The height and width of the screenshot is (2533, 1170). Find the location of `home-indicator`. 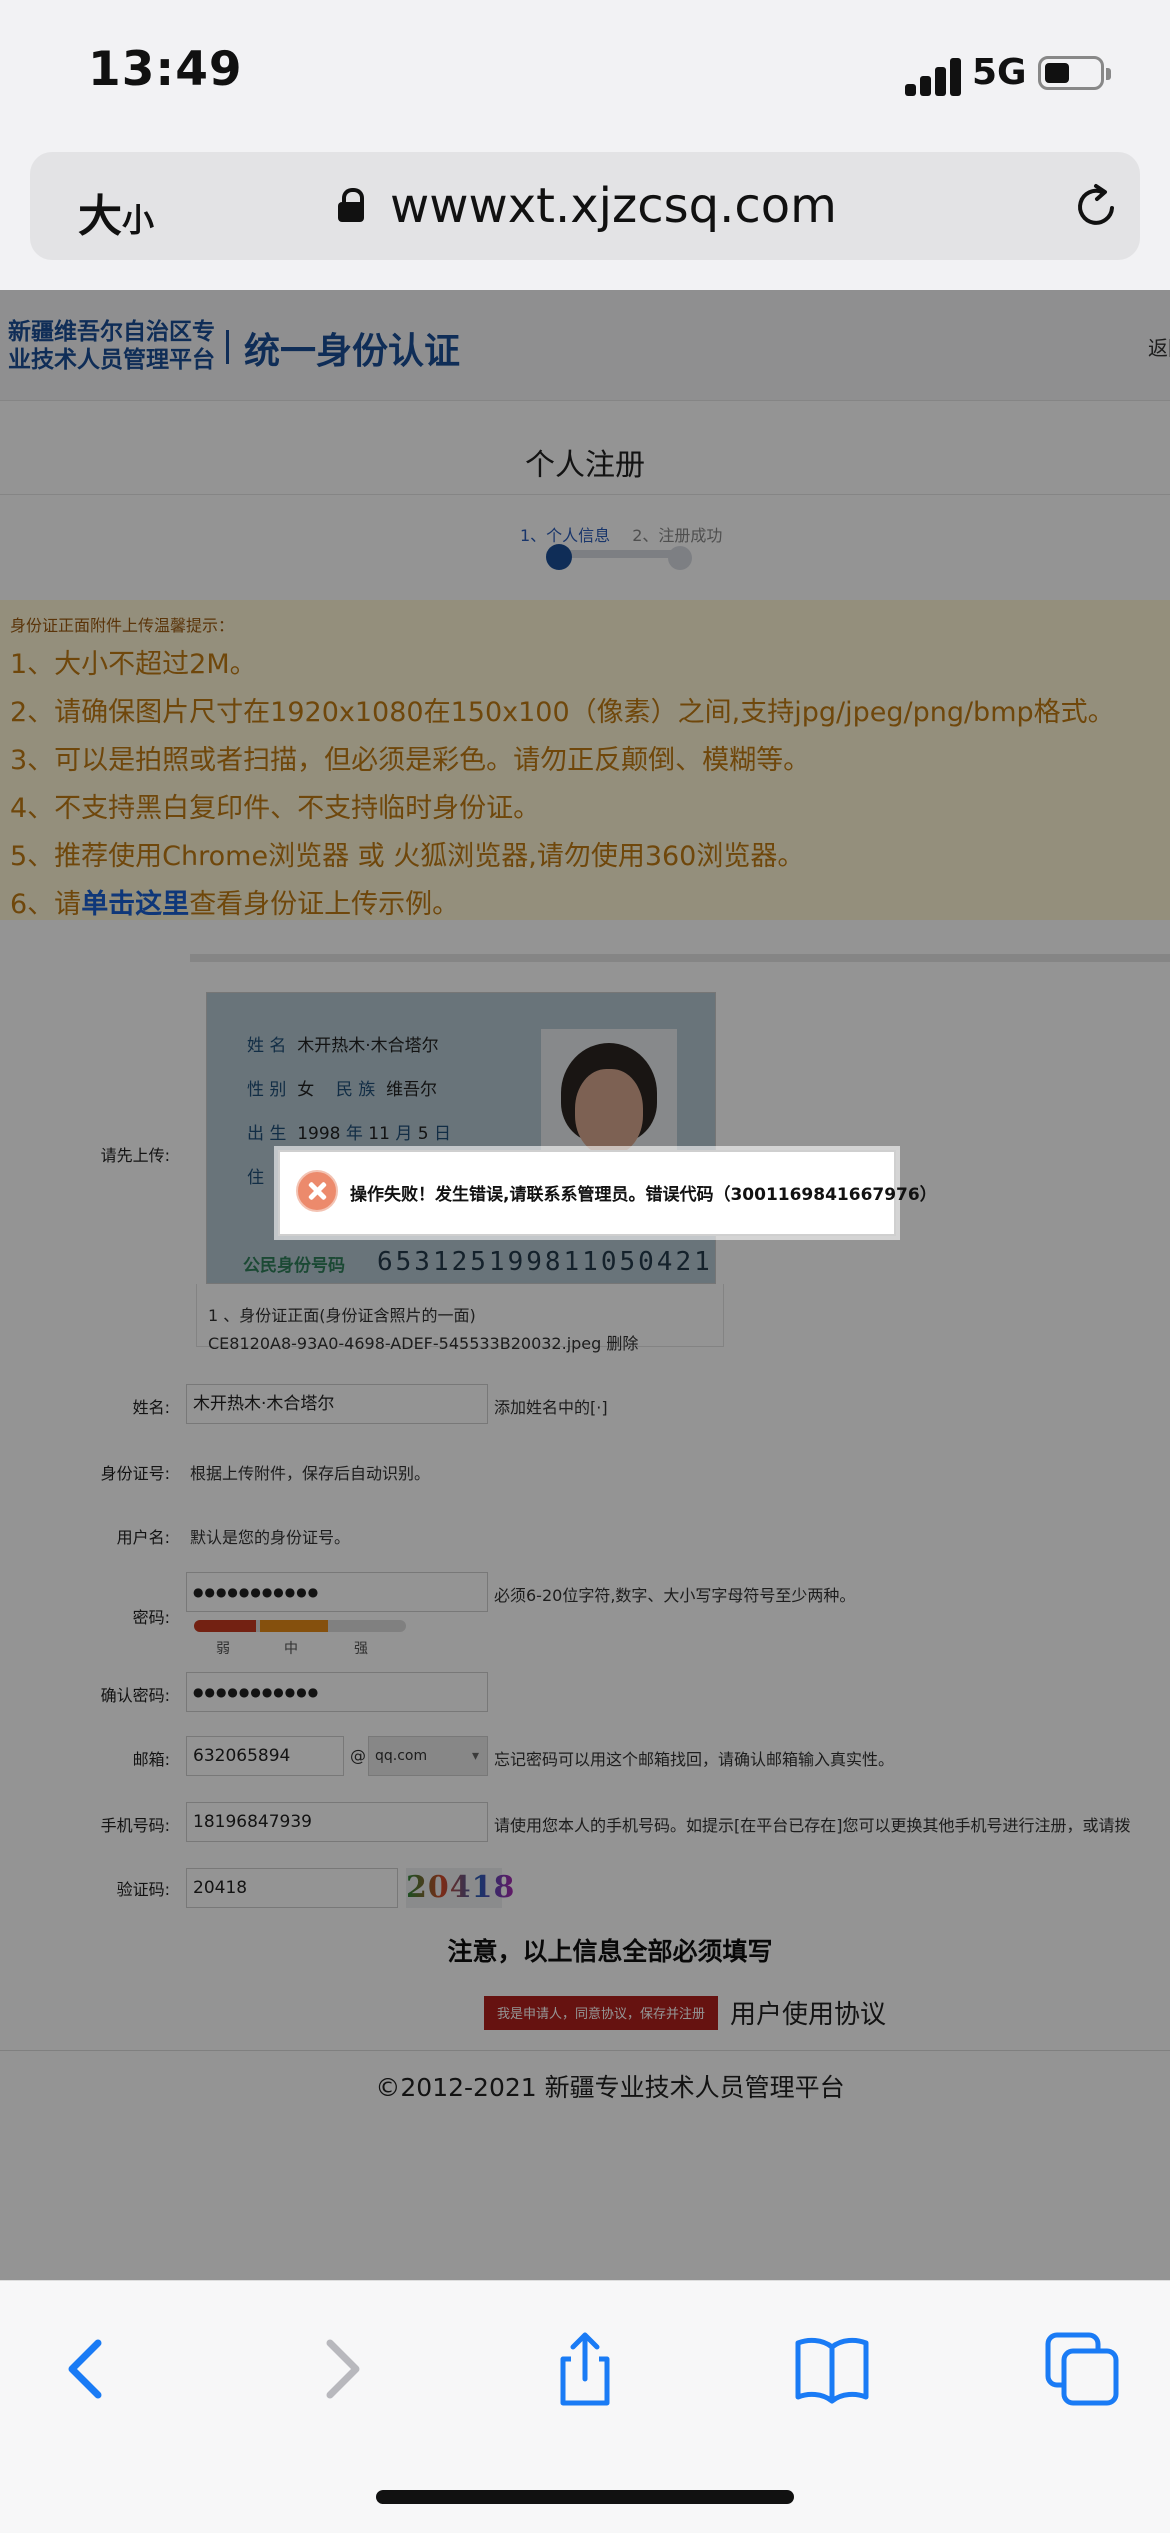

home-indicator is located at coordinates (585, 2497).